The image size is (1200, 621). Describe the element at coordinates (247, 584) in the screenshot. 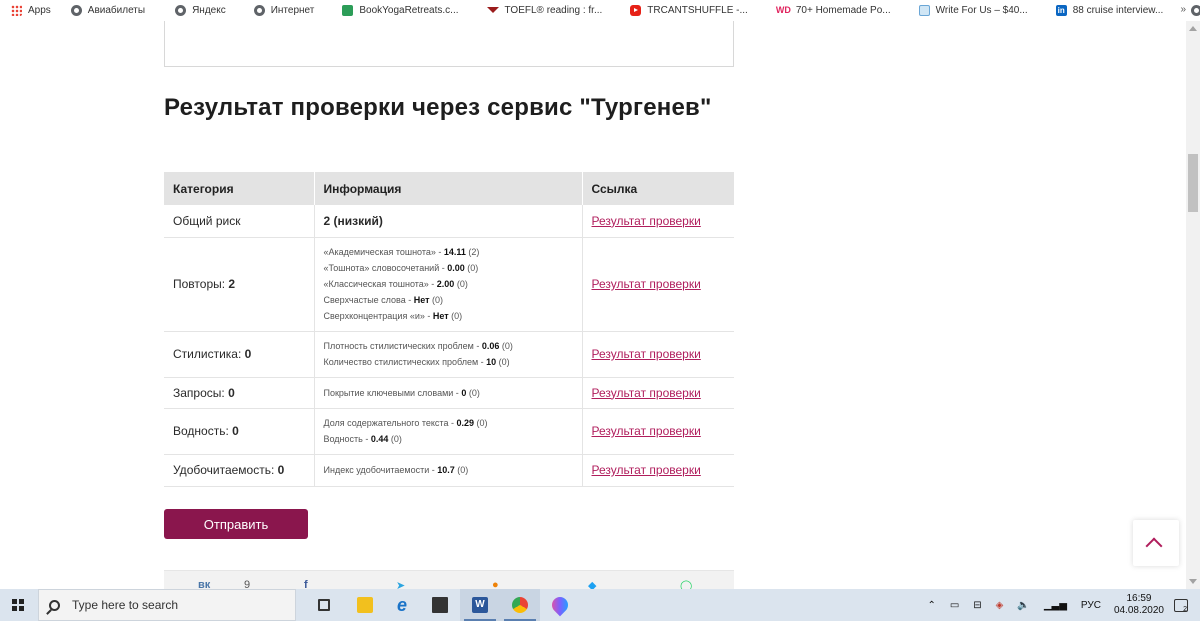

I see `vk-share-count: 9` at that location.